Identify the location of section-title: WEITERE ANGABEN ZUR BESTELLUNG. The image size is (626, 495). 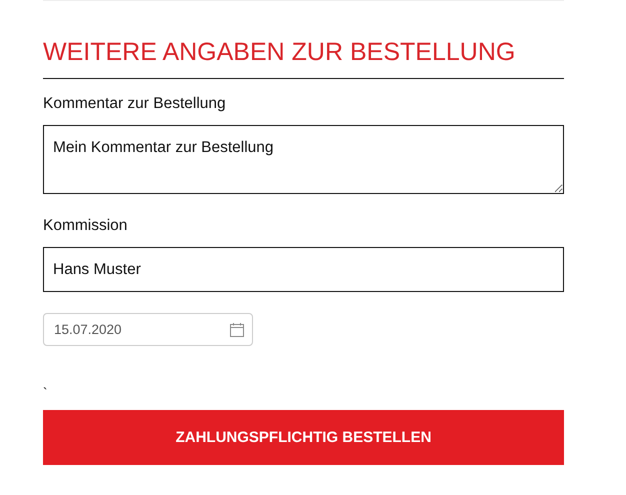
(279, 52).